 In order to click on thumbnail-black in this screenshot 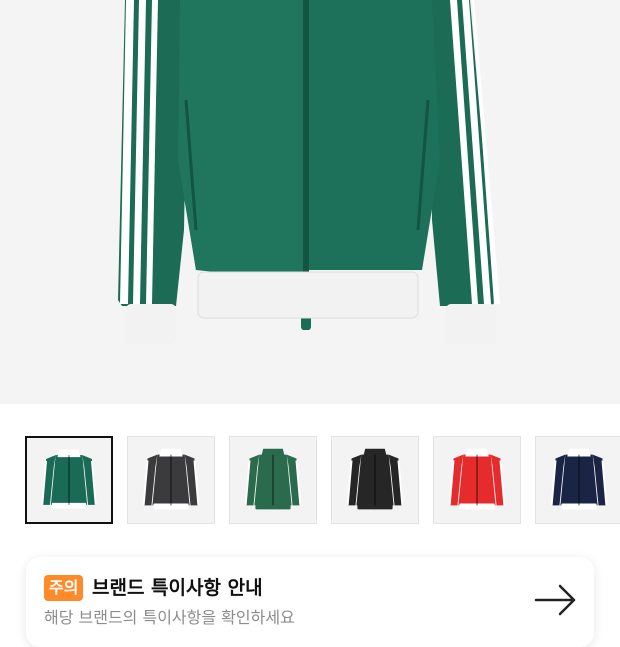, I will do `click(375, 480)`.